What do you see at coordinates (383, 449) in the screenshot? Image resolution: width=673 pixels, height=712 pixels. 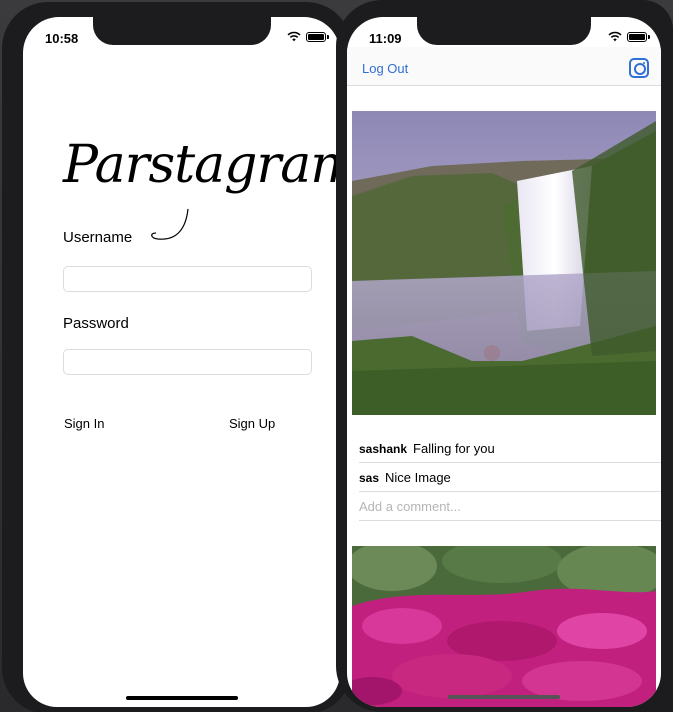 I see `comment-username: sashank` at bounding box center [383, 449].